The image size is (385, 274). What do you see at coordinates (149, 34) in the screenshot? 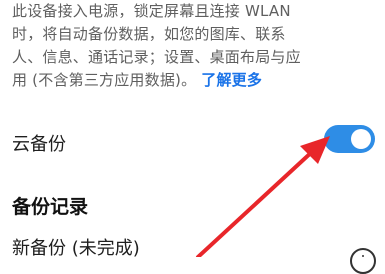
I see `description-line-2: 时，将自动备份数据，如您的图库、联系` at bounding box center [149, 34].